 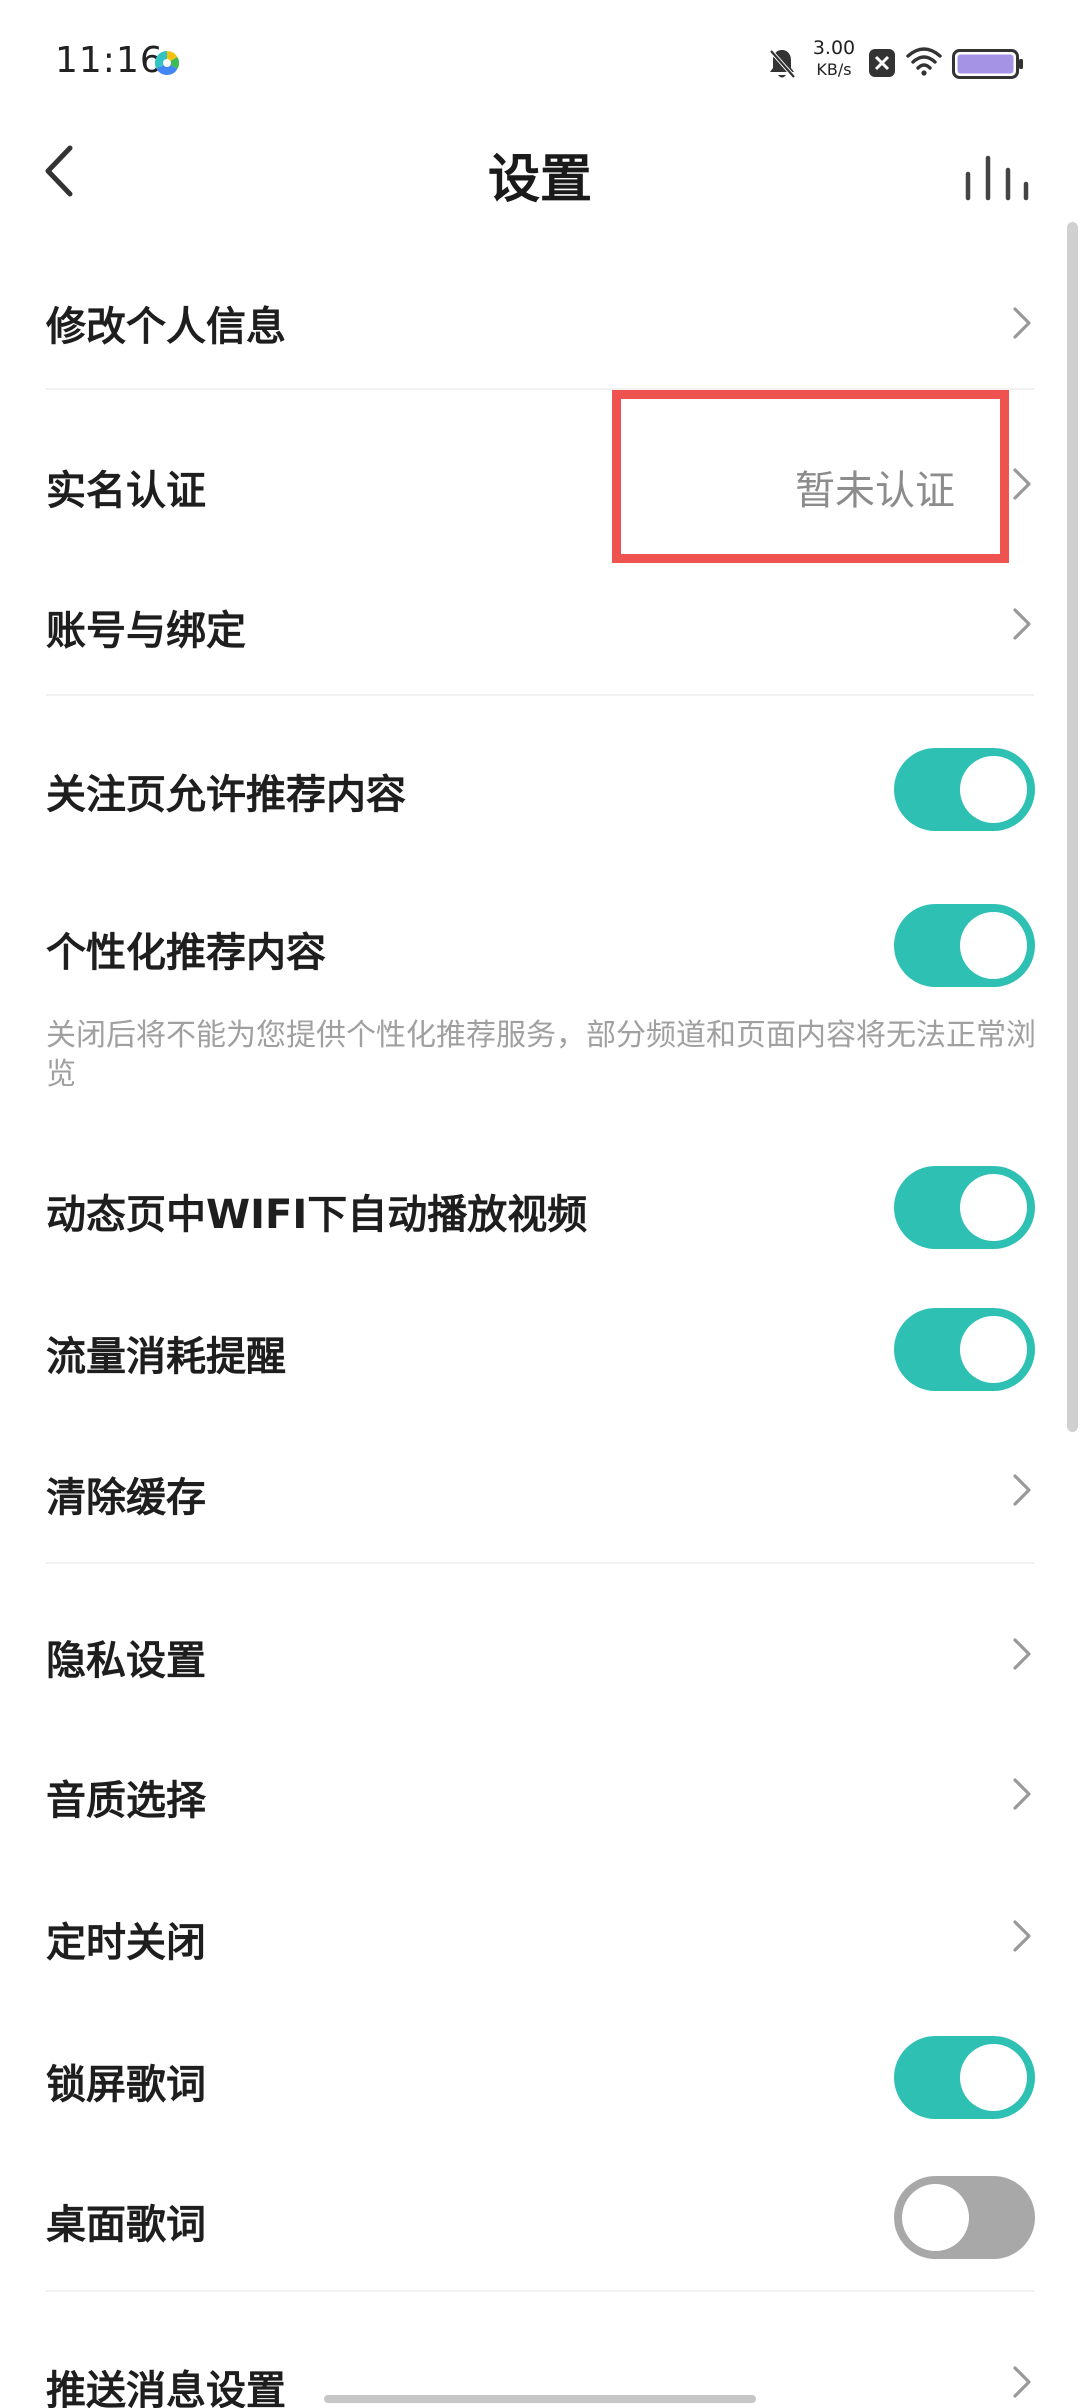 I want to click on personal-recommend-toggle, so click(x=964, y=945).